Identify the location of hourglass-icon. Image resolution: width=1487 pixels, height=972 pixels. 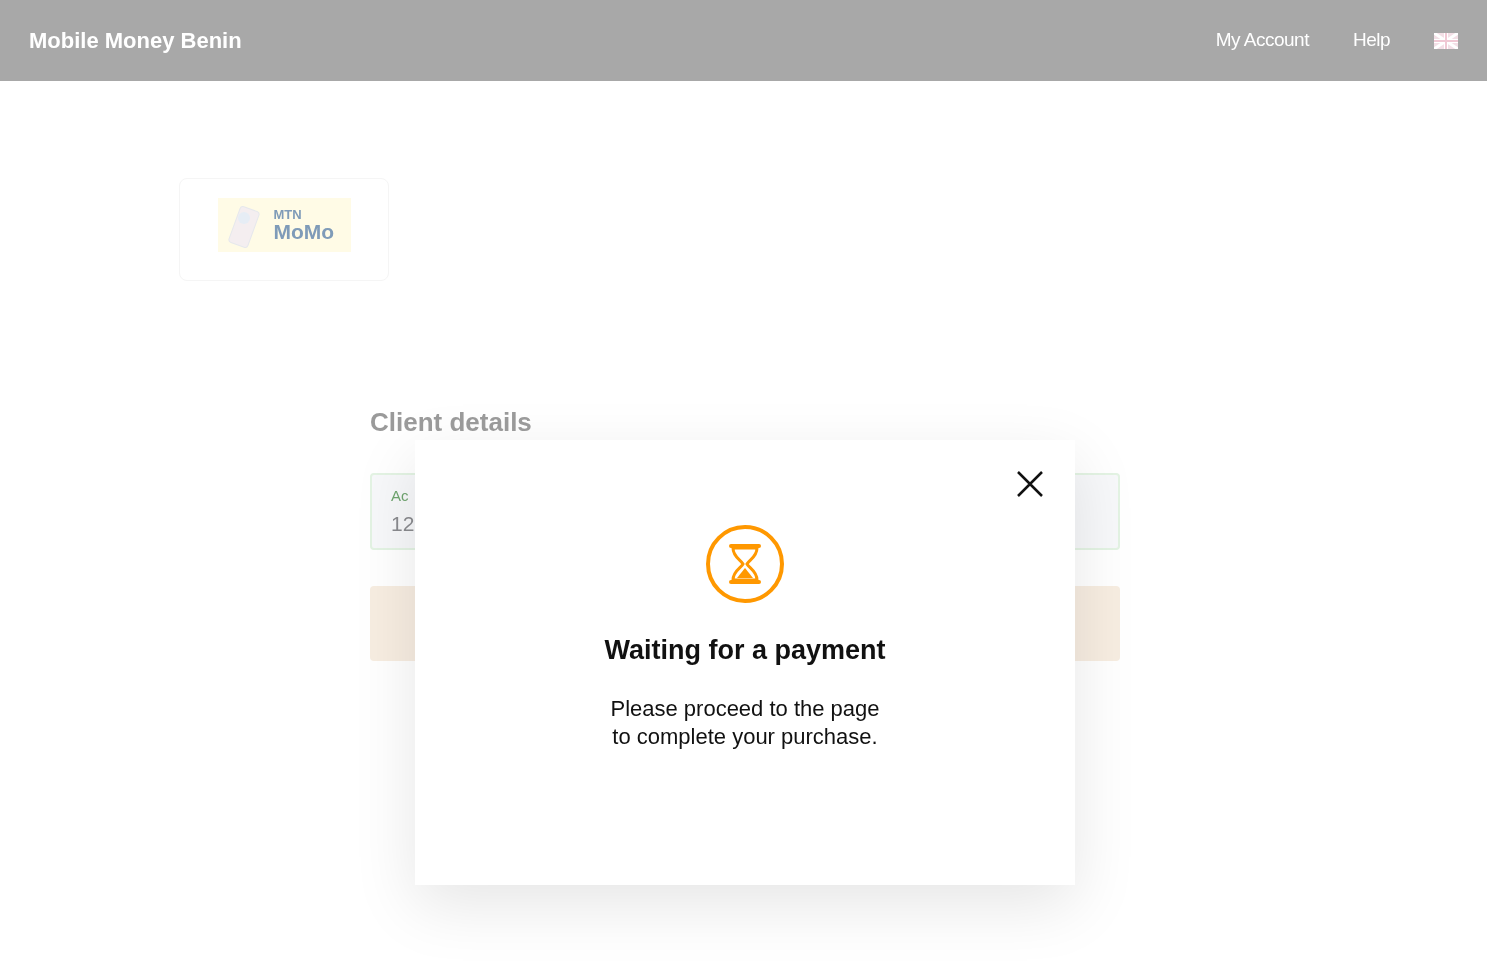
(745, 564).